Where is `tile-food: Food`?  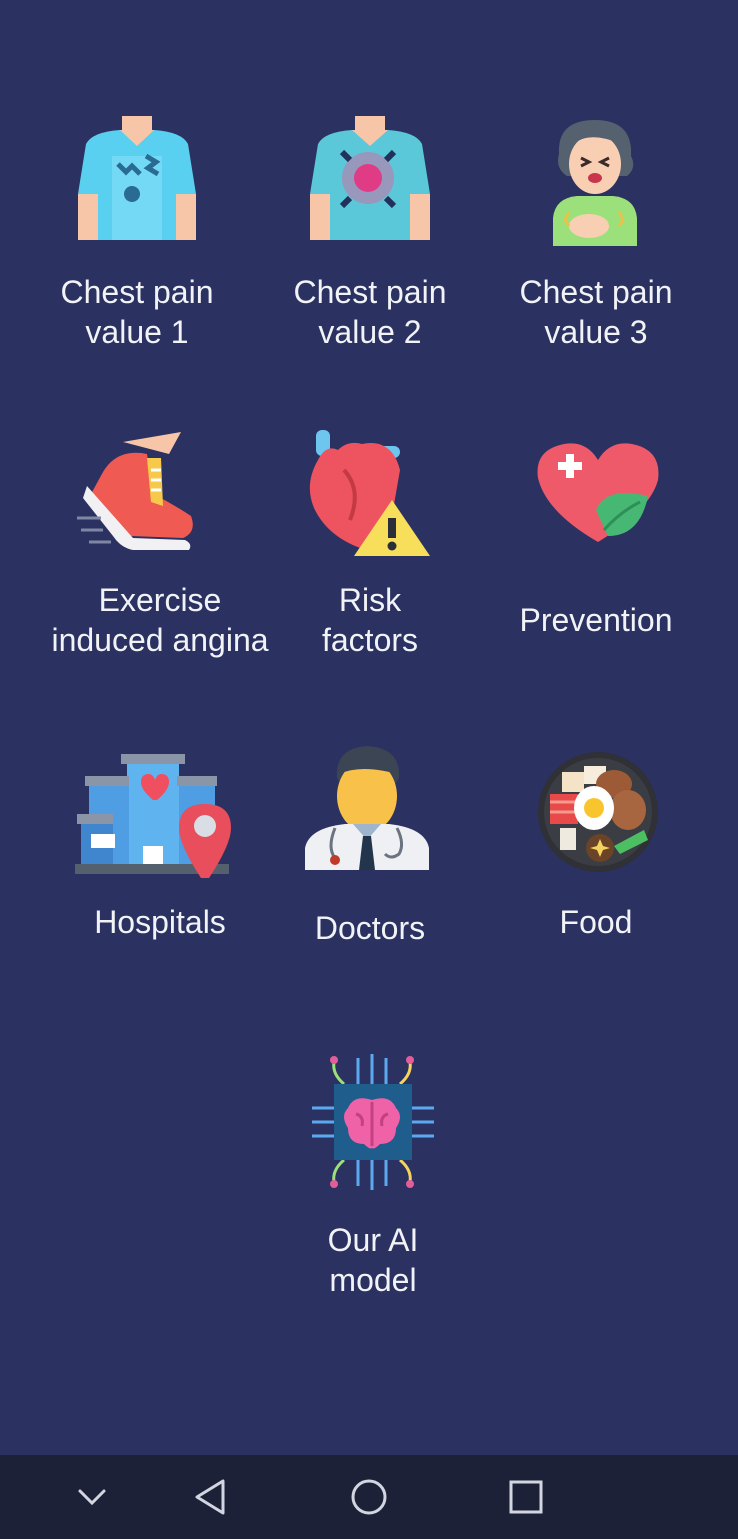 tile-food: Food is located at coordinates (596, 844).